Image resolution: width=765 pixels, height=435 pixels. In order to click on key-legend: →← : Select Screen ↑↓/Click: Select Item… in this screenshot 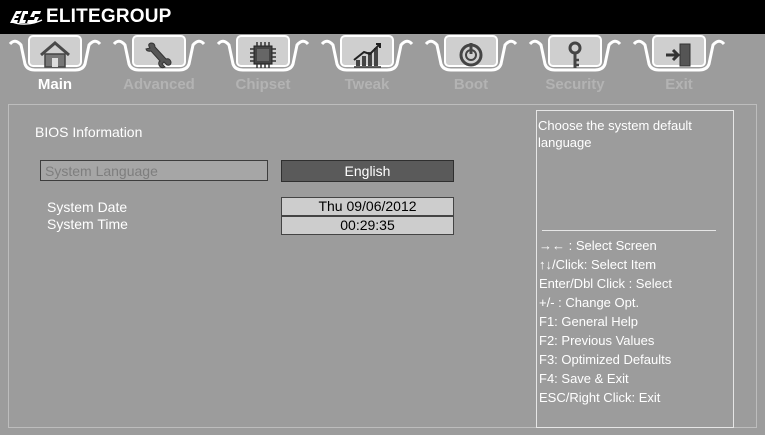, I will do `click(635, 321)`.